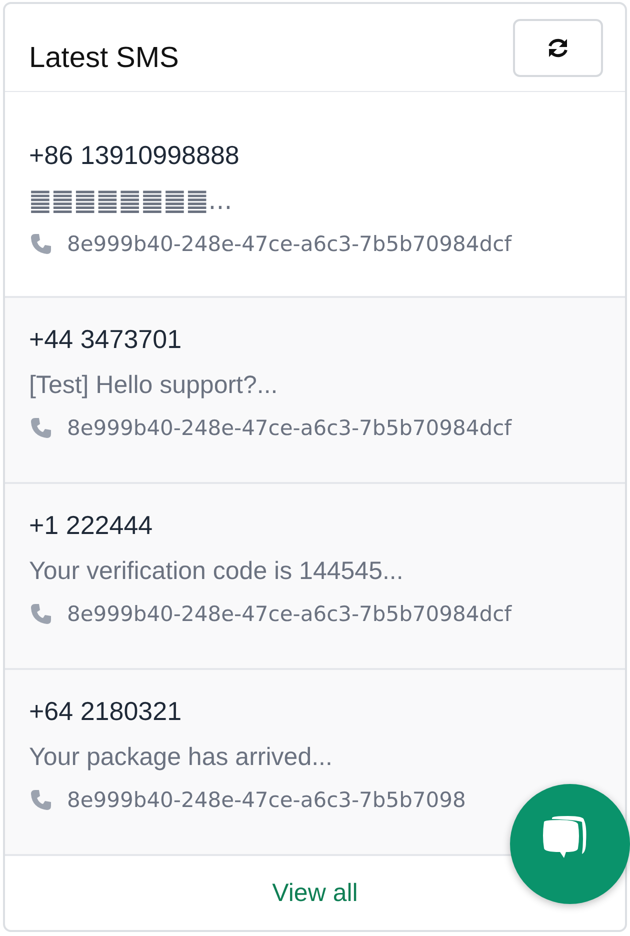 The width and height of the screenshot is (630, 936). I want to click on refresh-icon, so click(558, 47).